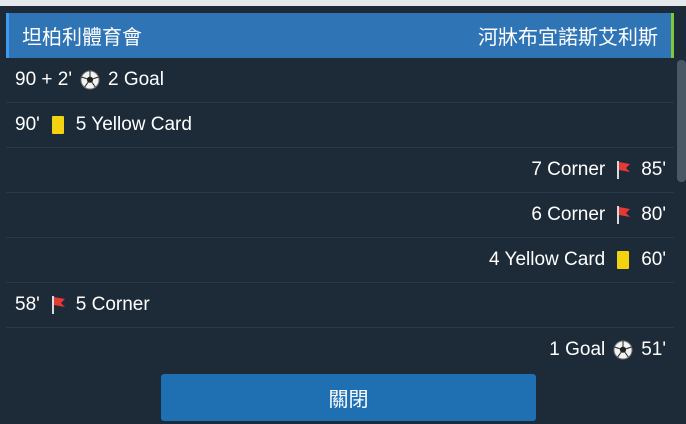 The height and width of the screenshot is (424, 686). Describe the element at coordinates (653, 169) in the screenshot. I see `event-minute: 85'` at that location.